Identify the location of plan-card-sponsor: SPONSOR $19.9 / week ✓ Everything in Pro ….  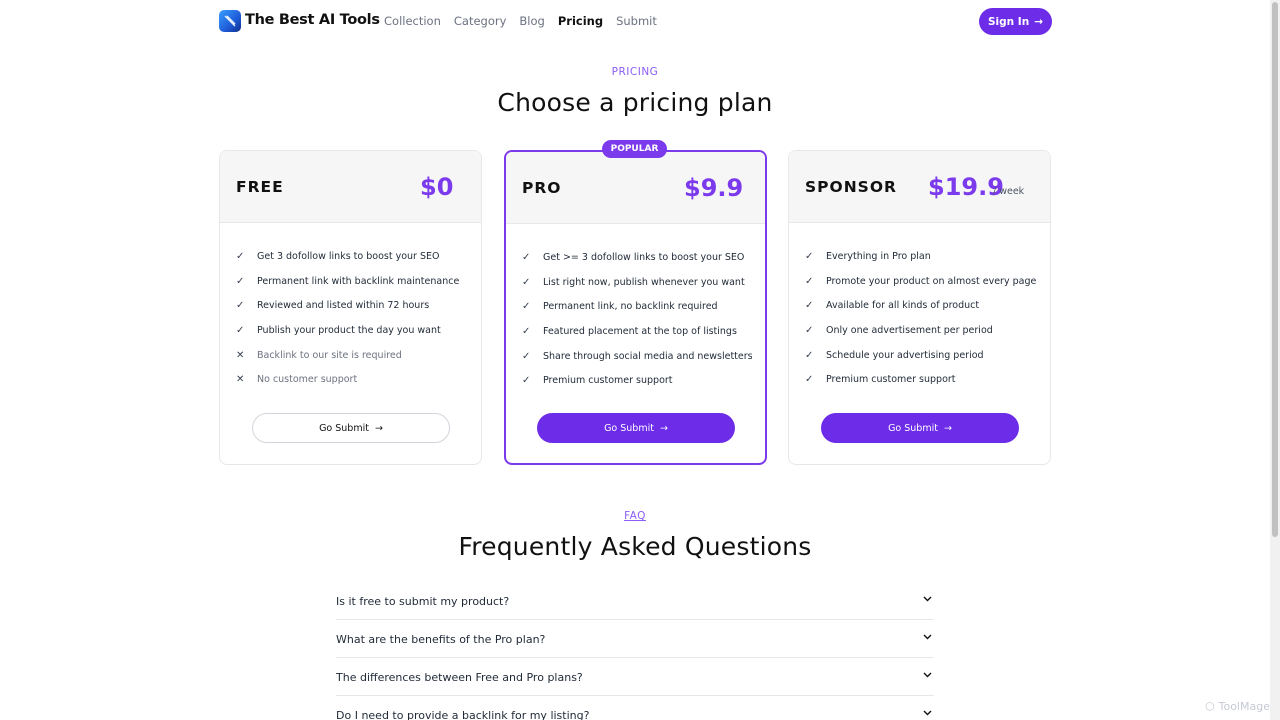
(919, 307).